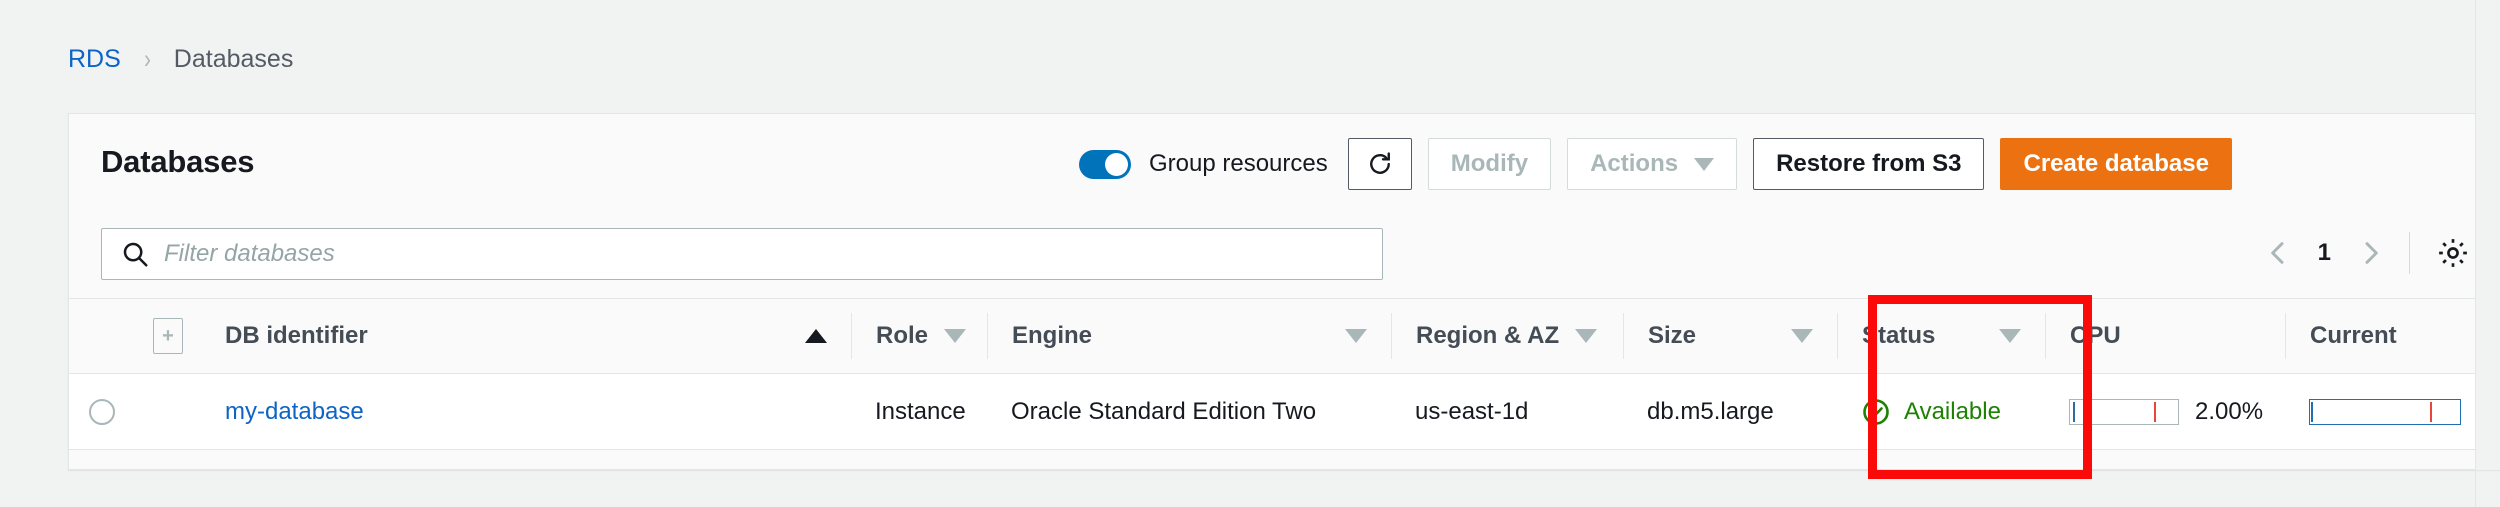  What do you see at coordinates (2371, 253) in the screenshot?
I see `chevron-right-icon` at bounding box center [2371, 253].